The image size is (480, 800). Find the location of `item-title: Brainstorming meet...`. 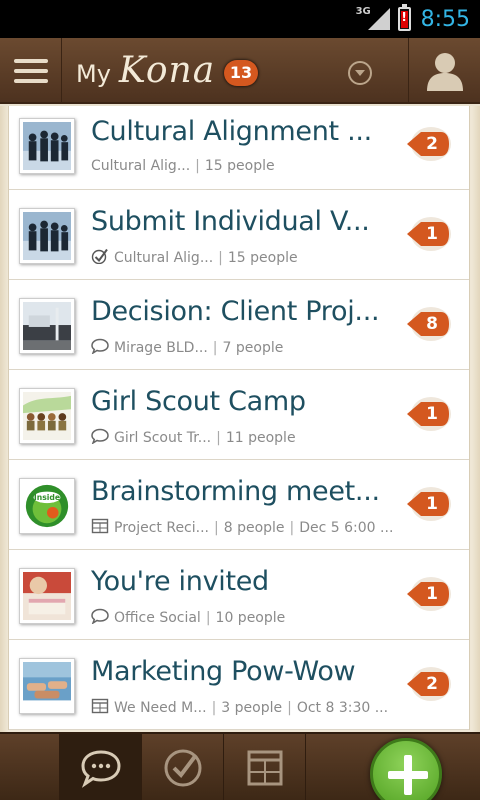

item-title: Brainstorming meet... is located at coordinates (235, 491).